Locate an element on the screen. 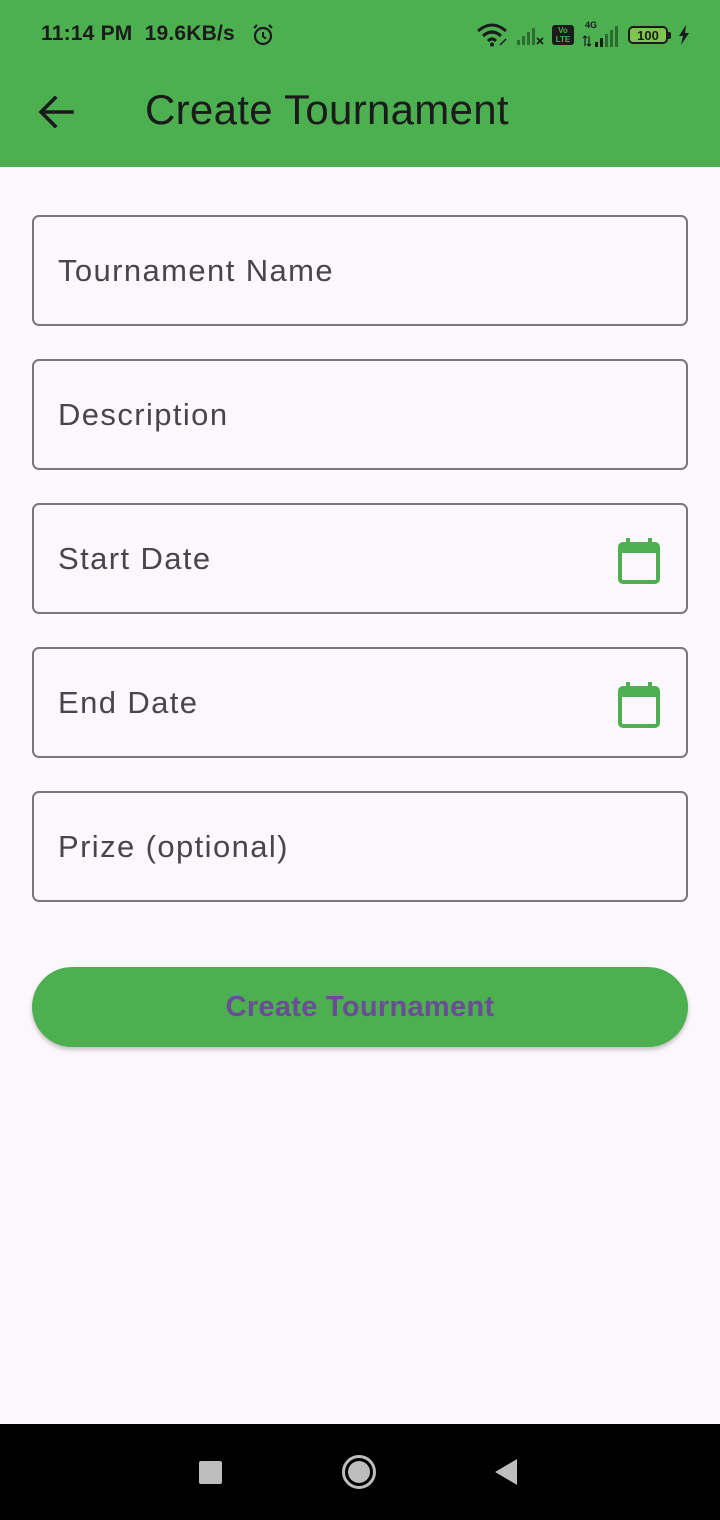  create-tournament-button: Create Tournament is located at coordinates (360, 1007).